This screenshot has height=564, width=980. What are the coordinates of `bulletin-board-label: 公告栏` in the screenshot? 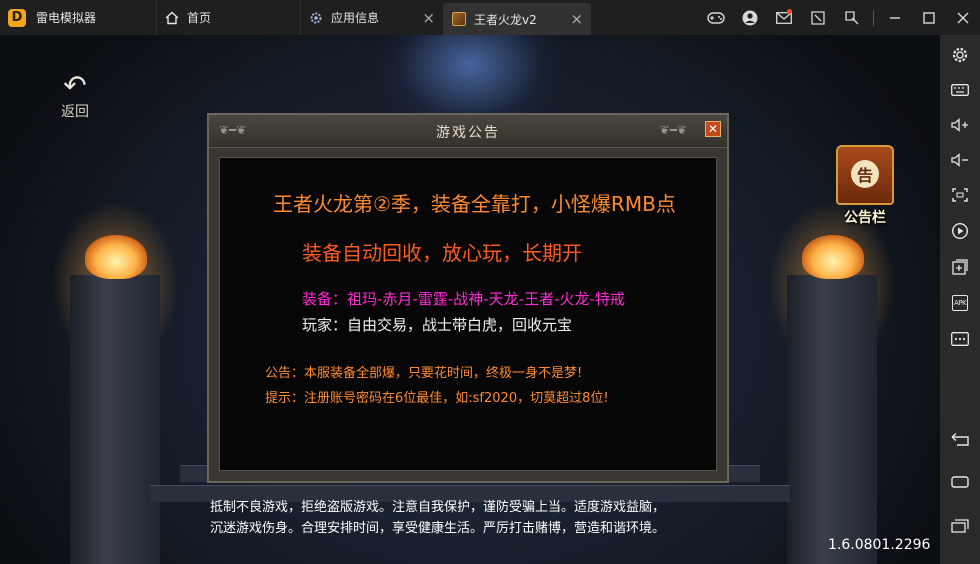 It's located at (865, 218).